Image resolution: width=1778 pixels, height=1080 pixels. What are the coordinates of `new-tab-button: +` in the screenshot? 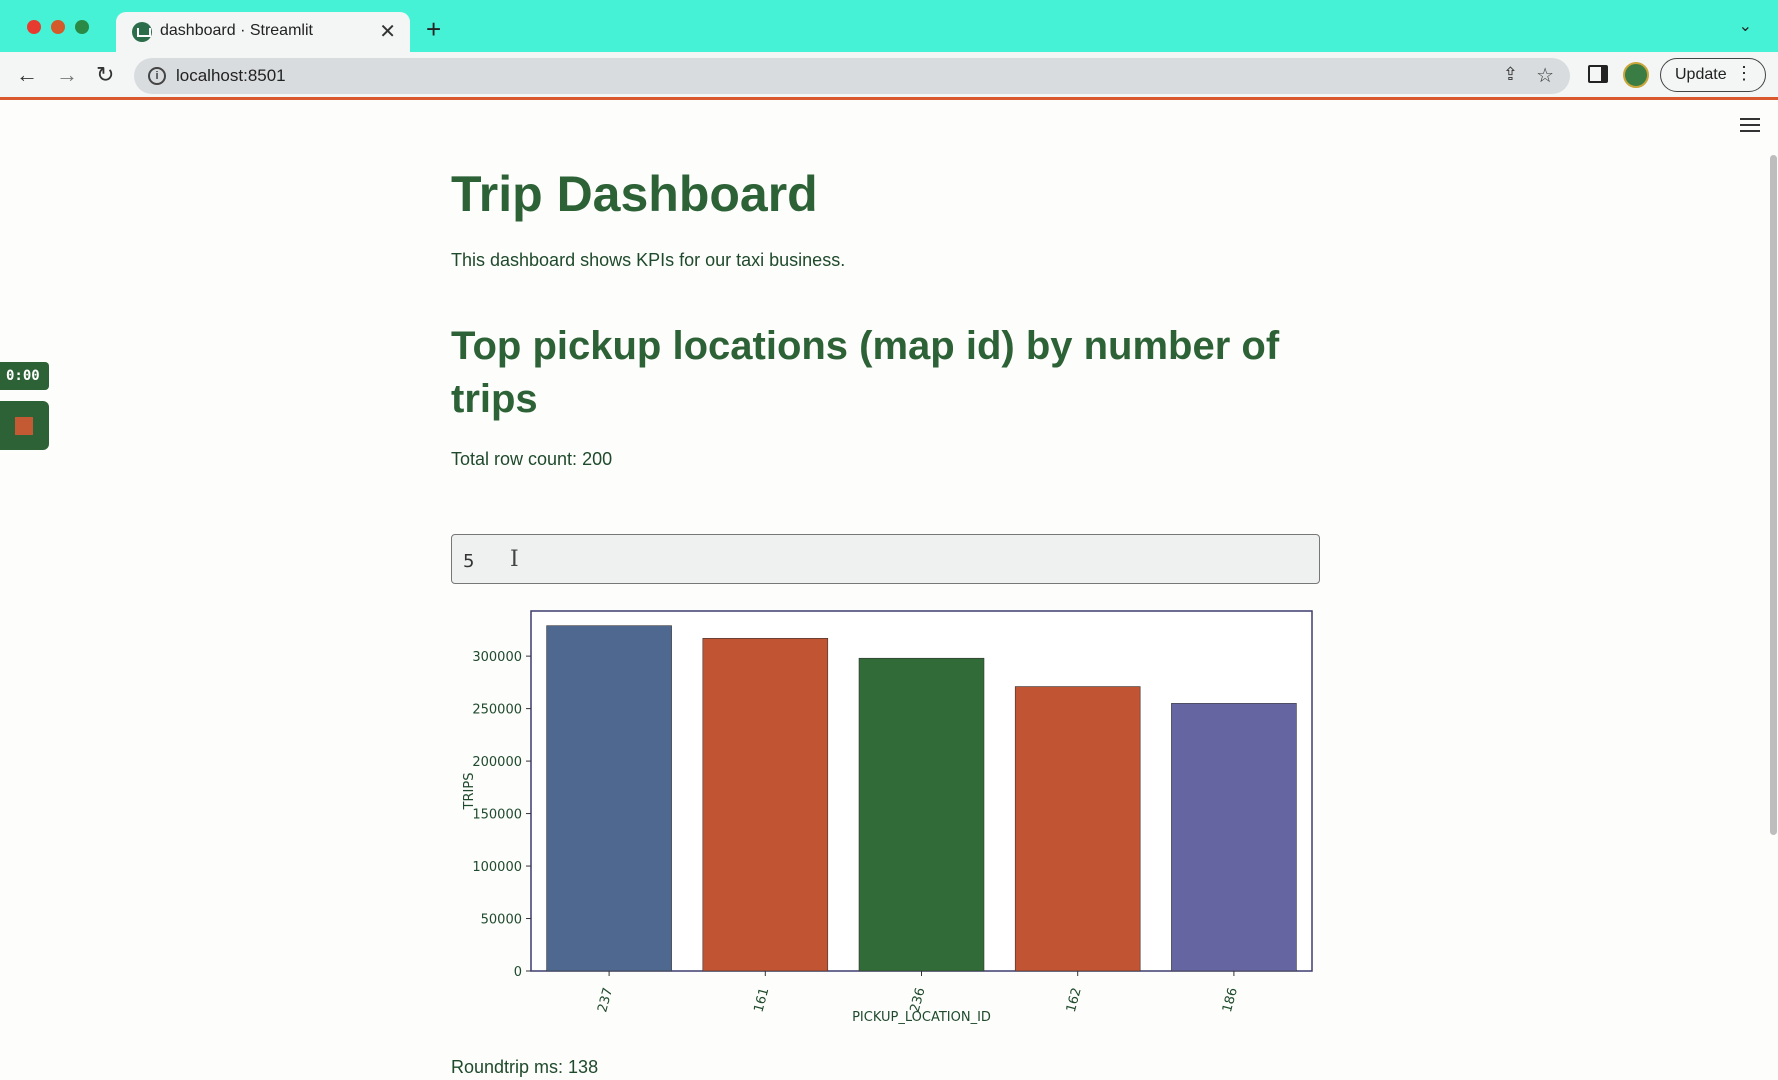 It's located at (433, 29).